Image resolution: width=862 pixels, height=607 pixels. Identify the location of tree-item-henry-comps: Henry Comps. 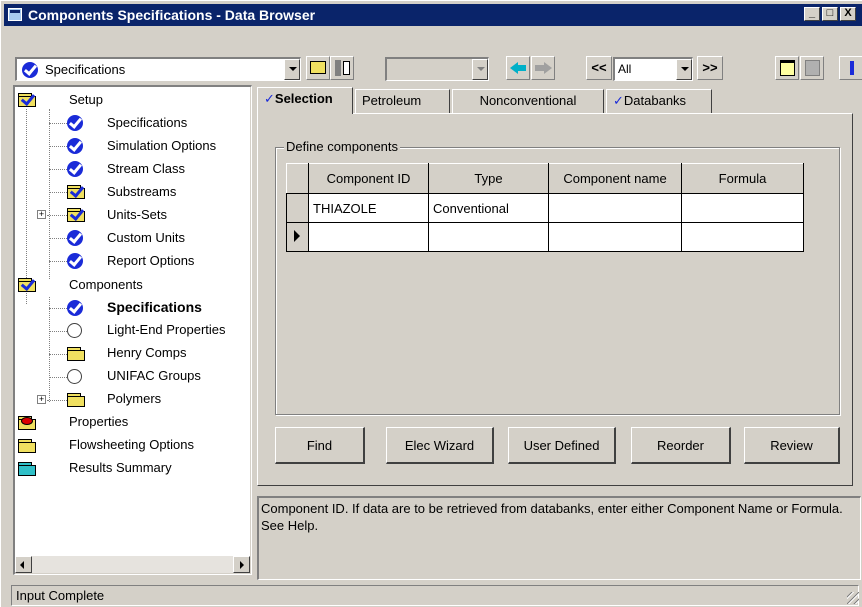
(146, 352).